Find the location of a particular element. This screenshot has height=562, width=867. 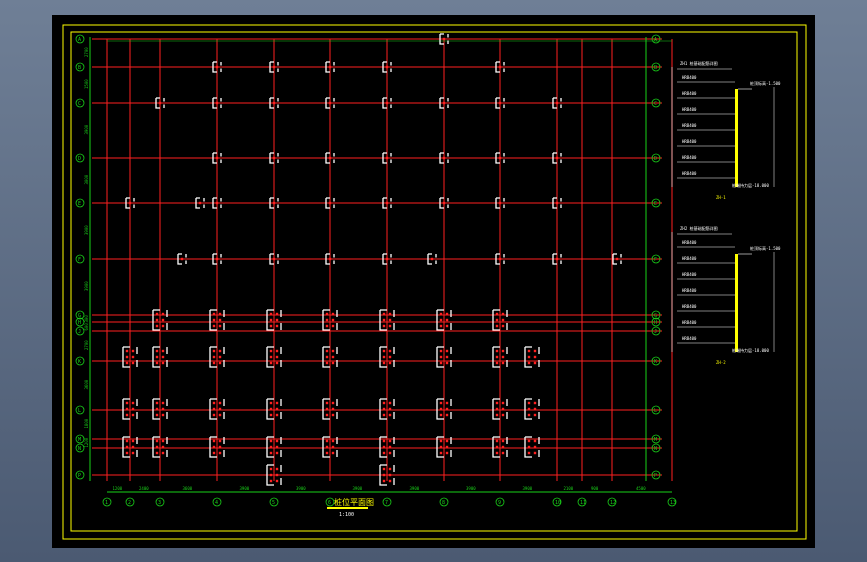

schedule-footer: 桩端持力层-18.000 is located at coordinates (750, 350).